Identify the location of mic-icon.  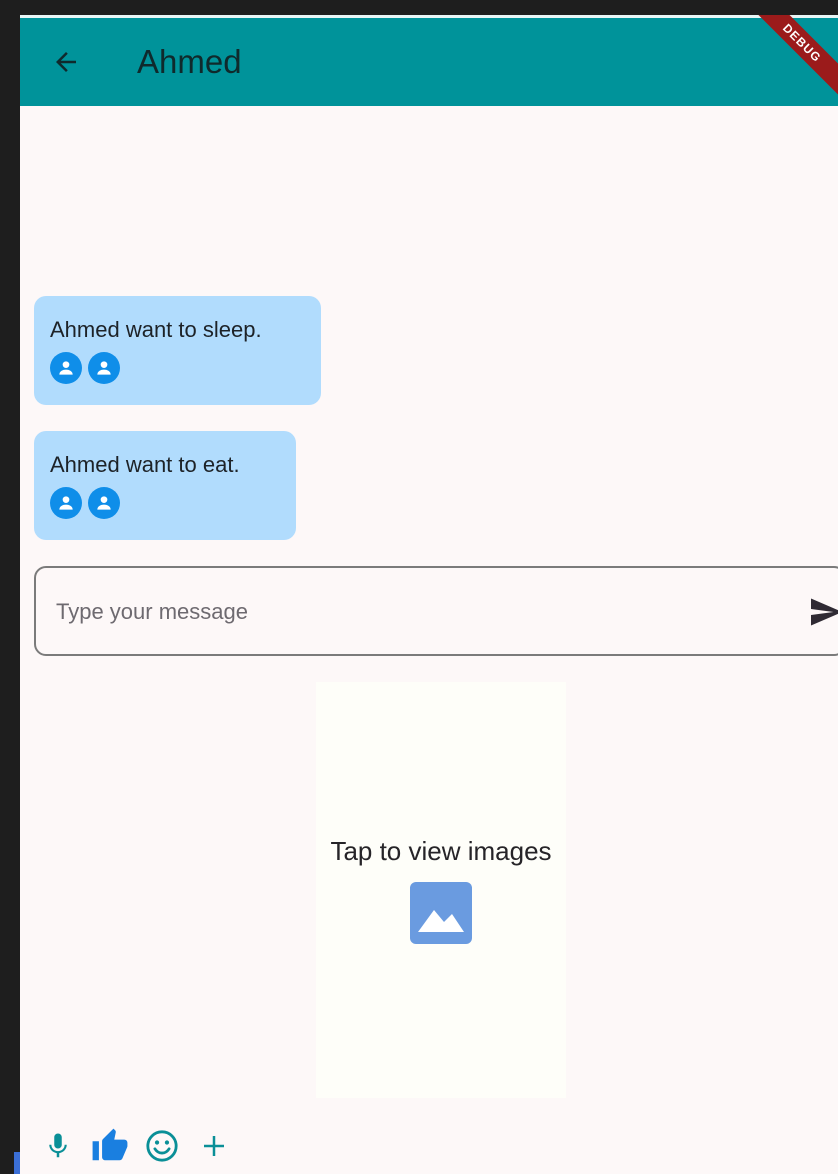
(58, 1145).